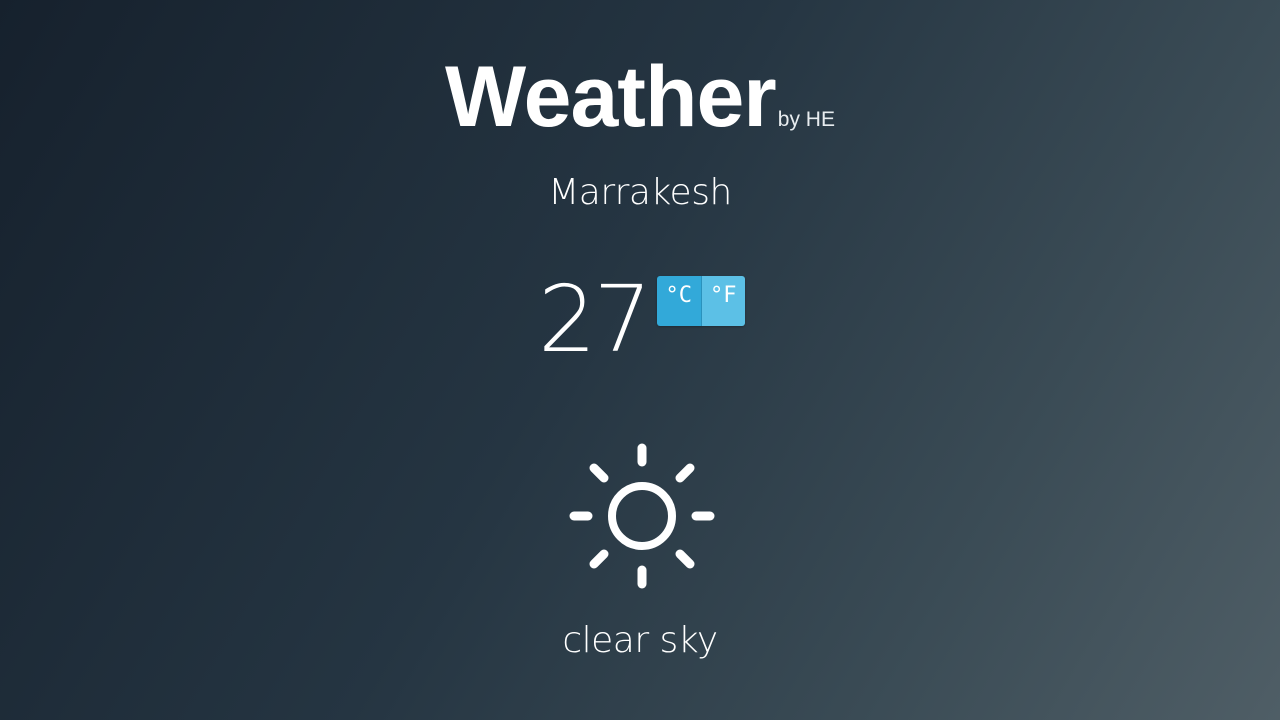 This screenshot has height=720, width=1280. I want to click on city-name: Marrakesh, so click(640, 192).